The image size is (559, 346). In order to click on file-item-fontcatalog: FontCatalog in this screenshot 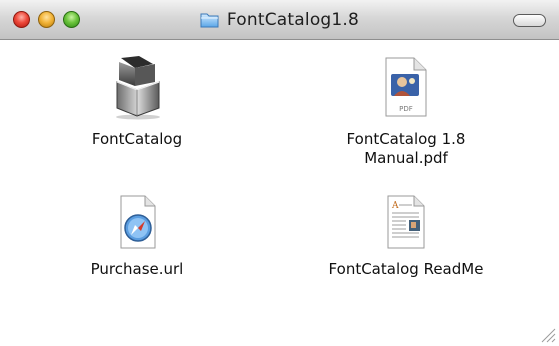, I will do `click(137, 101)`.